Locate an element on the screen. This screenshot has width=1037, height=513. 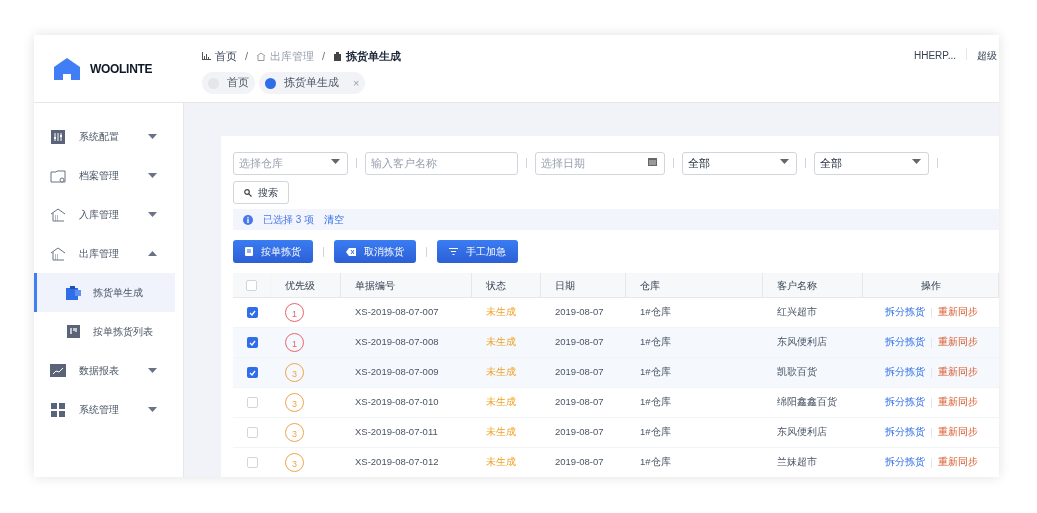
tab: 首页 is located at coordinates (228, 83).